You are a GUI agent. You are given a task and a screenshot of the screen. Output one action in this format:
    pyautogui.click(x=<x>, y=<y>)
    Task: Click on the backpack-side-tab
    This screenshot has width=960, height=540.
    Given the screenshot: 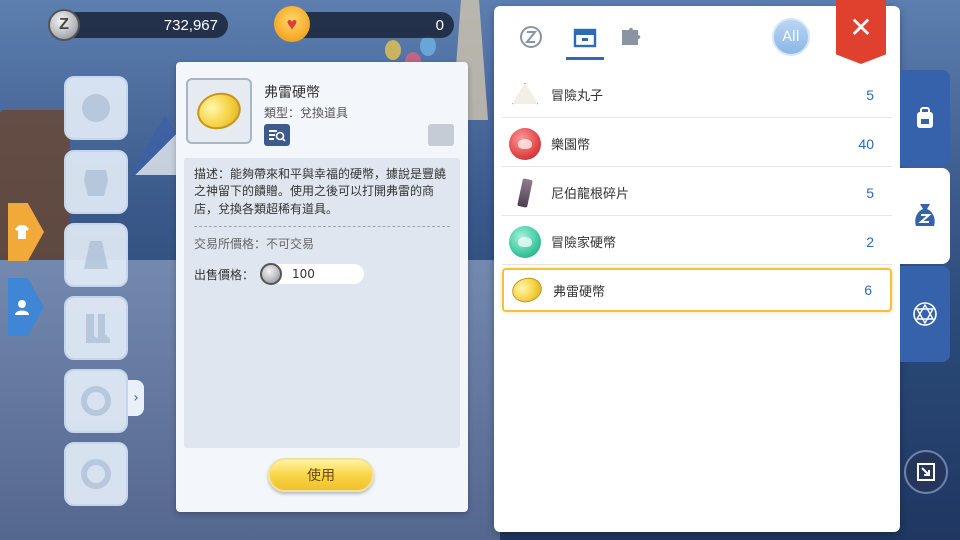 What is the action you would take?
    pyautogui.click(x=925, y=118)
    